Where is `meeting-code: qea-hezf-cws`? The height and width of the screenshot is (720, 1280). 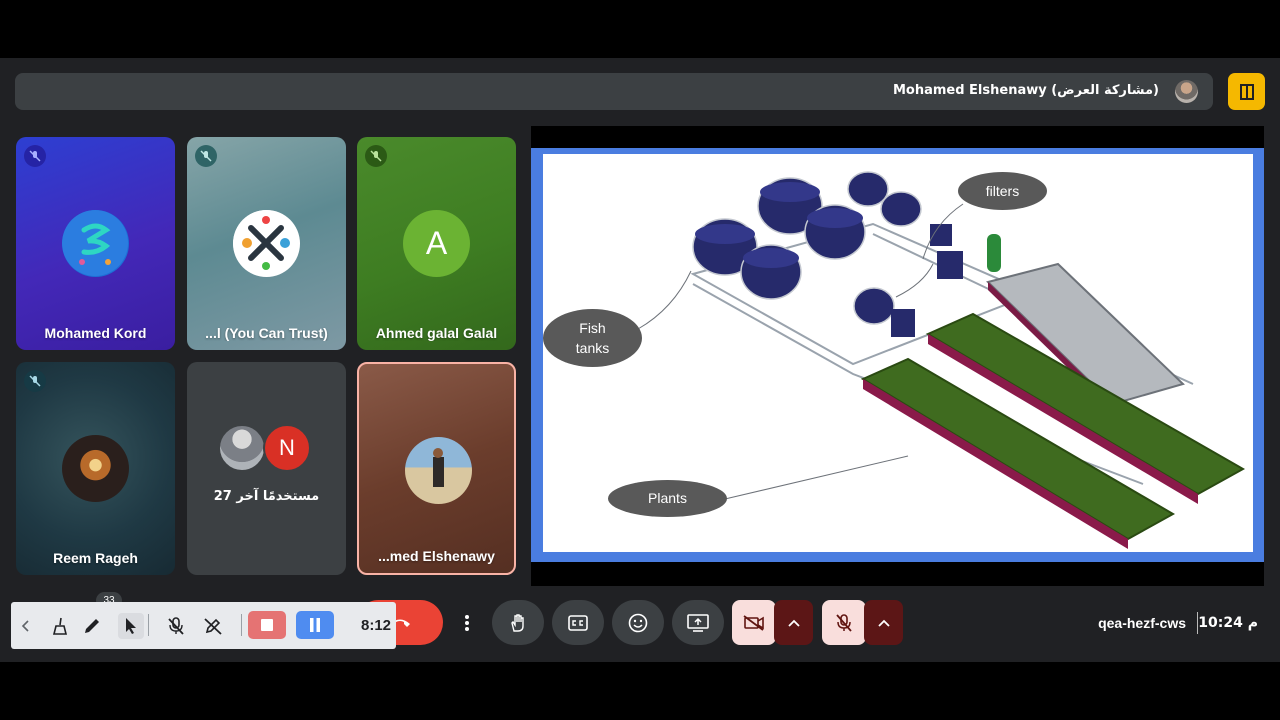
meeting-code: qea-hezf-cws is located at coordinates (1142, 623).